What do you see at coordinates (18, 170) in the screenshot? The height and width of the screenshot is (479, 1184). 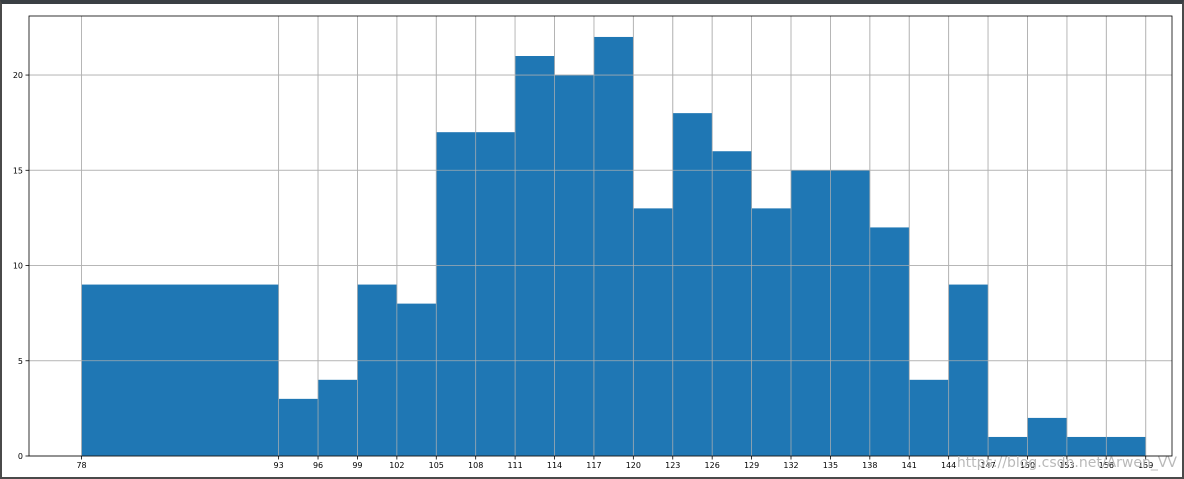 I see `y-tick-label: 15` at bounding box center [18, 170].